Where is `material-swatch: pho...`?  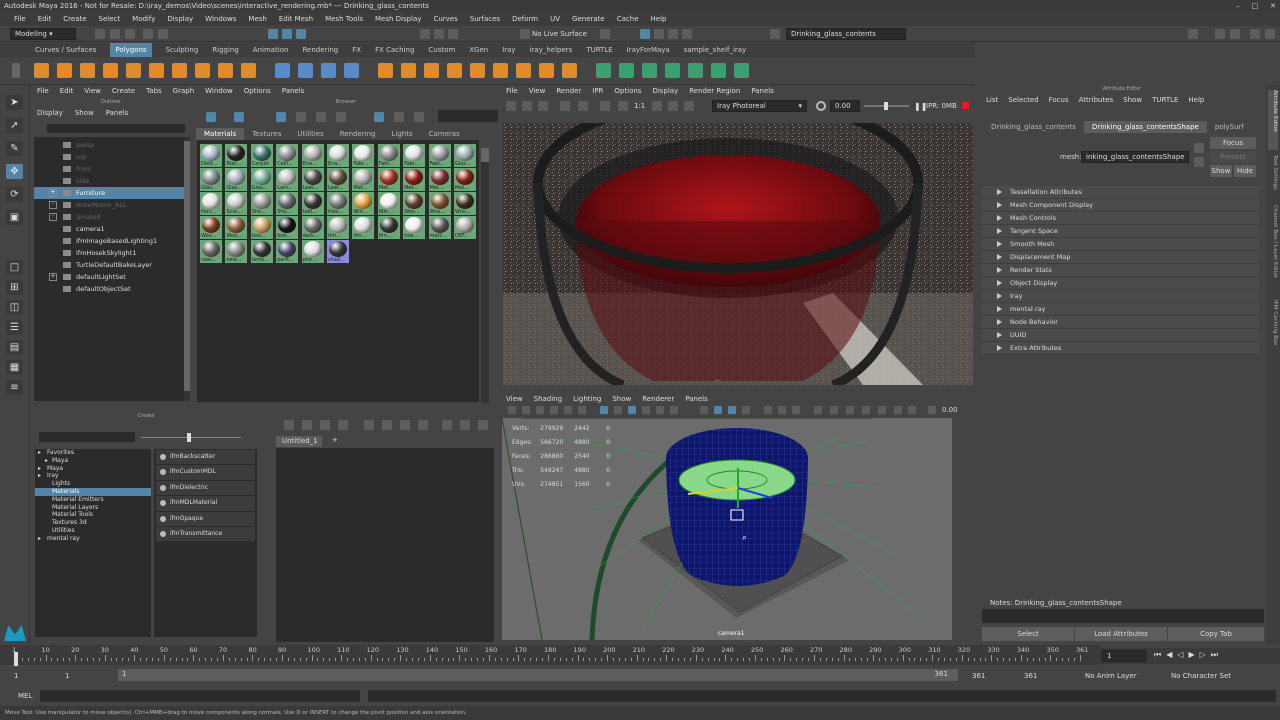 material-swatch: pho... is located at coordinates (312, 251).